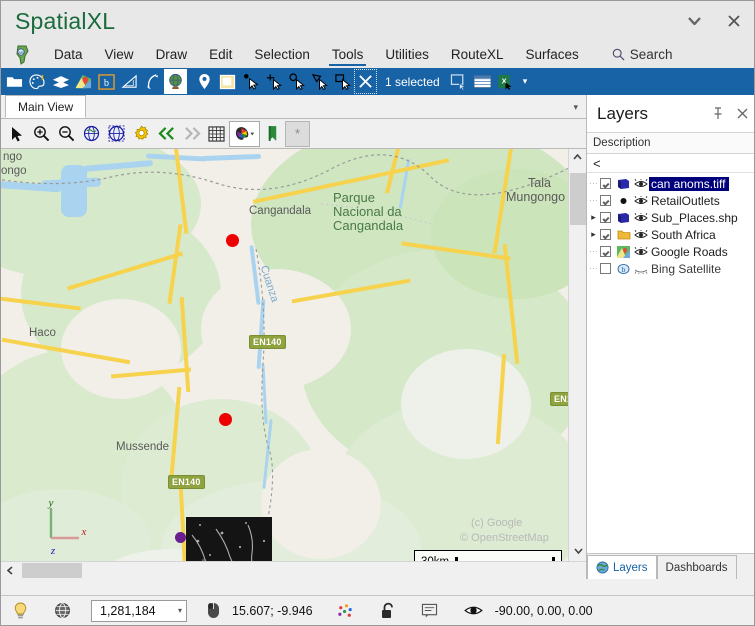  Describe the element at coordinates (742, 114) in the screenshot. I see `close-icon` at that location.